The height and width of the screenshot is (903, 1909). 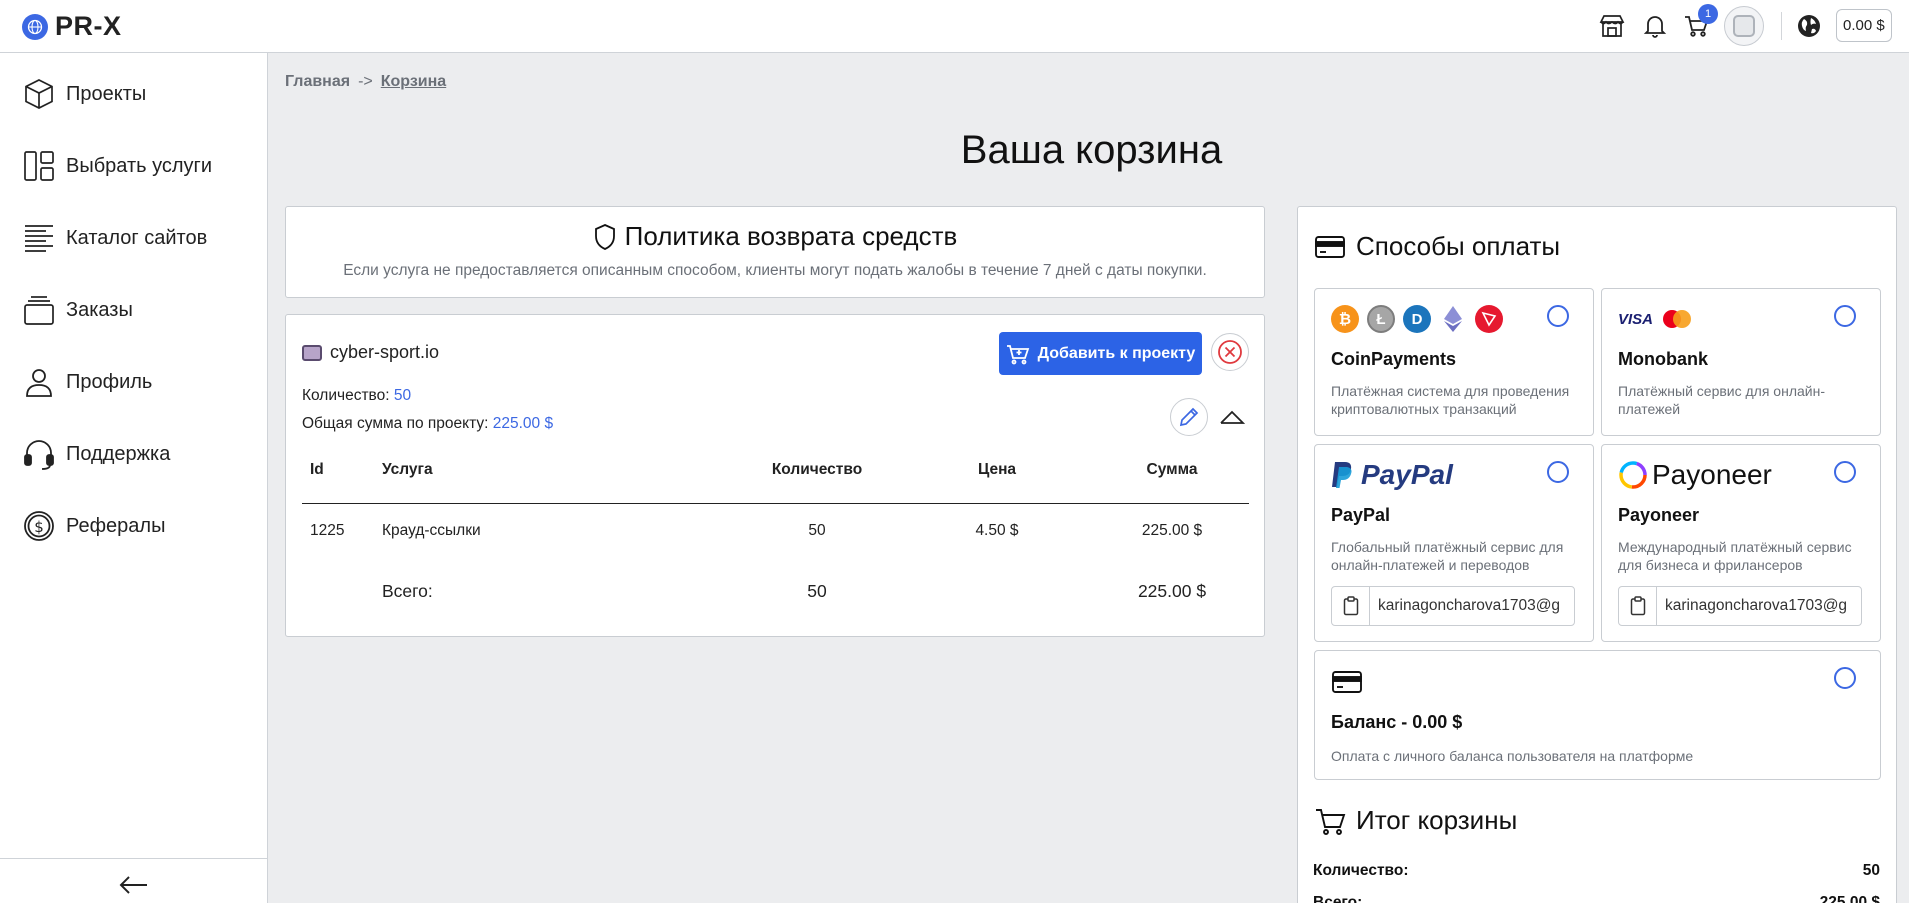 I want to click on sidebar-item-catalog: Каталог сайтов, so click(x=114, y=238).